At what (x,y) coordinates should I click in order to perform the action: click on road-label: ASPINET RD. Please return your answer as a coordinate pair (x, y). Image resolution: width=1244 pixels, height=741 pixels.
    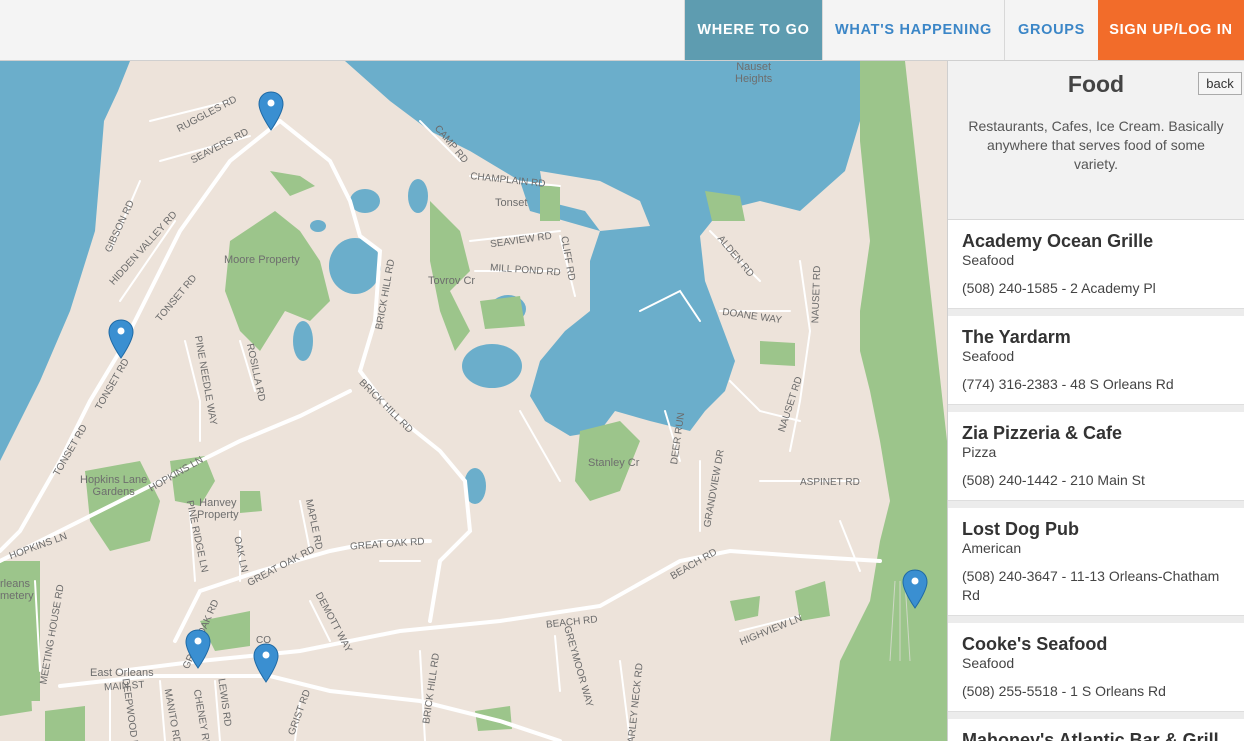
    Looking at the image, I should click on (830, 482).